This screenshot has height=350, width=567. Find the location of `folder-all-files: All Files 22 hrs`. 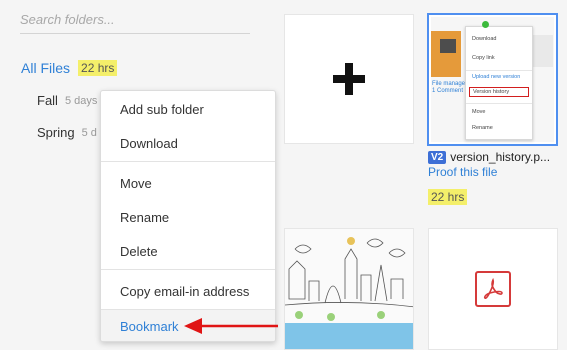

folder-all-files: All Files 22 hrs is located at coordinates (69, 68).